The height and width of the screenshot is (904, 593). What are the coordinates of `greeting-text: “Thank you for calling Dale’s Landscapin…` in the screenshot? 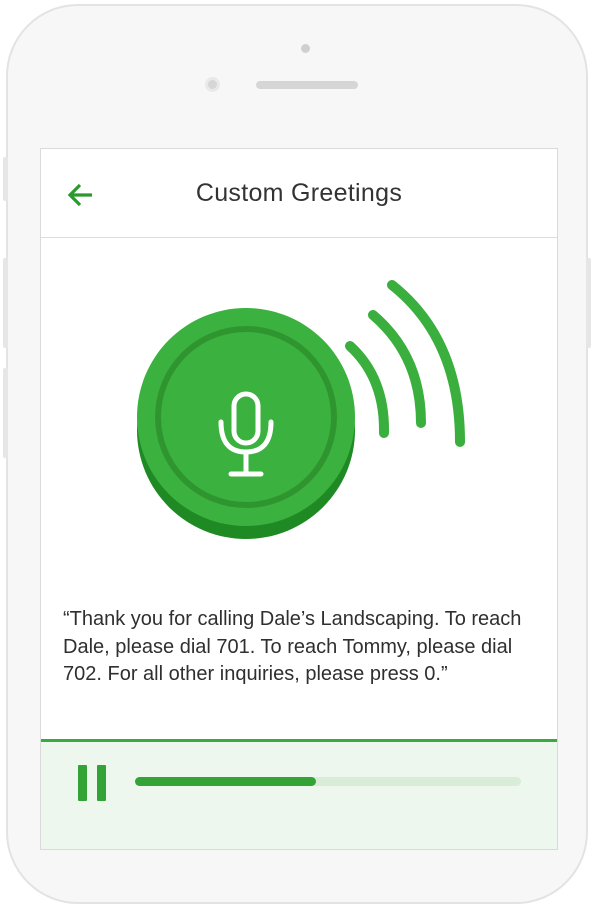 It's located at (292, 646).